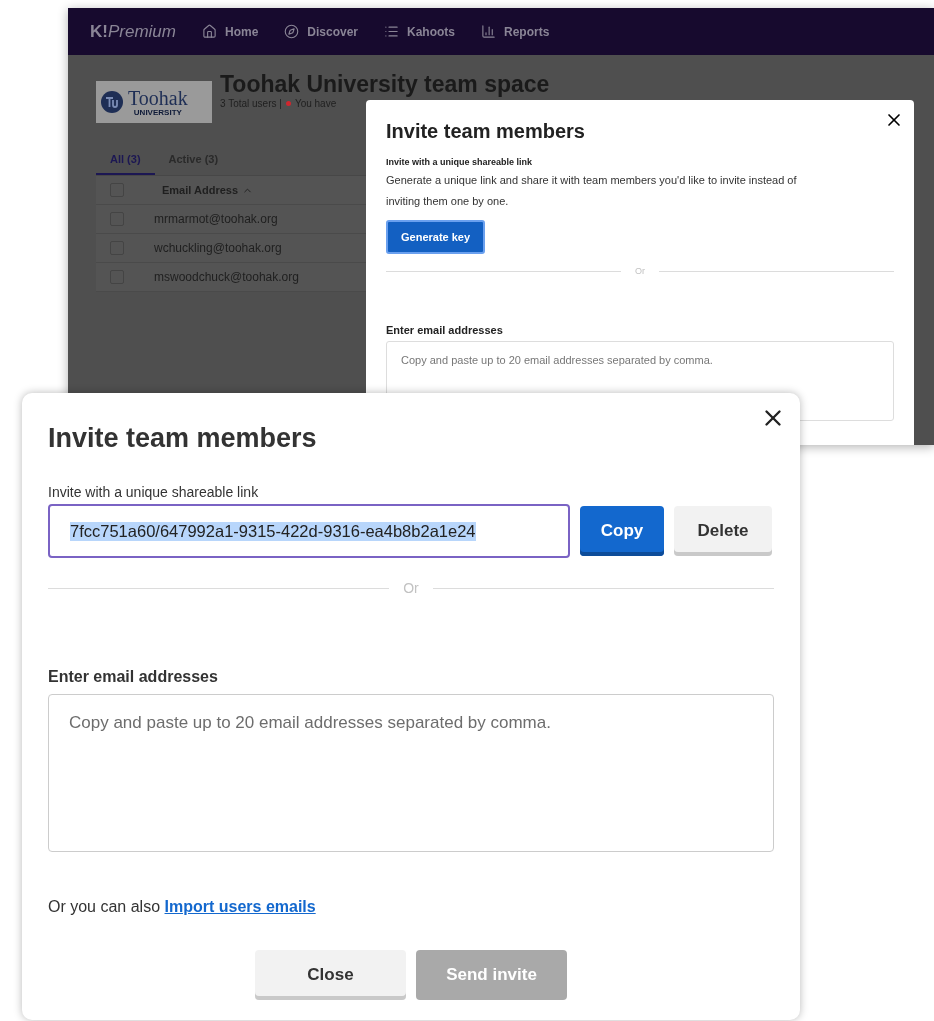 The height and width of the screenshot is (1021, 934). I want to click on status-dot, so click(288, 103).